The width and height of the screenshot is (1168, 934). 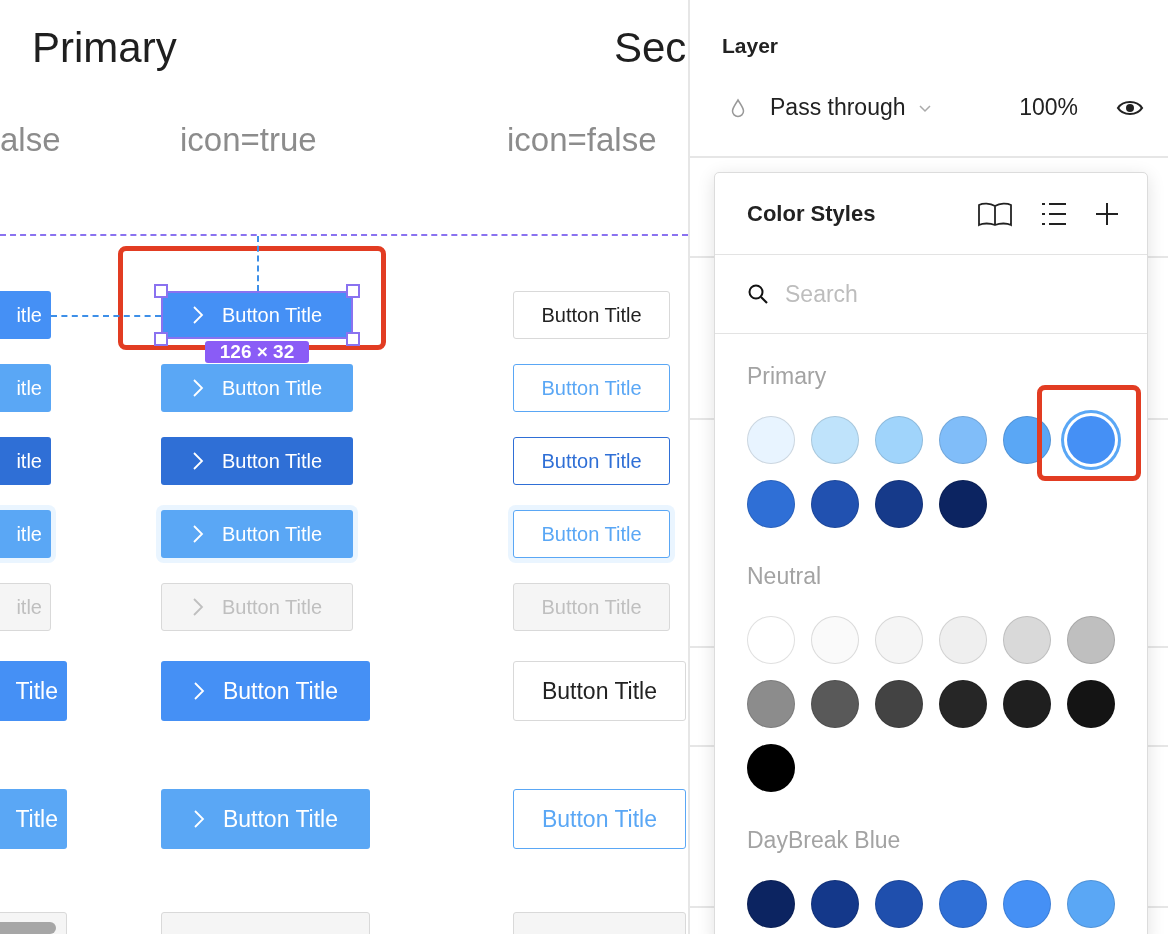 I want to click on column-header: alse, so click(x=30, y=140).